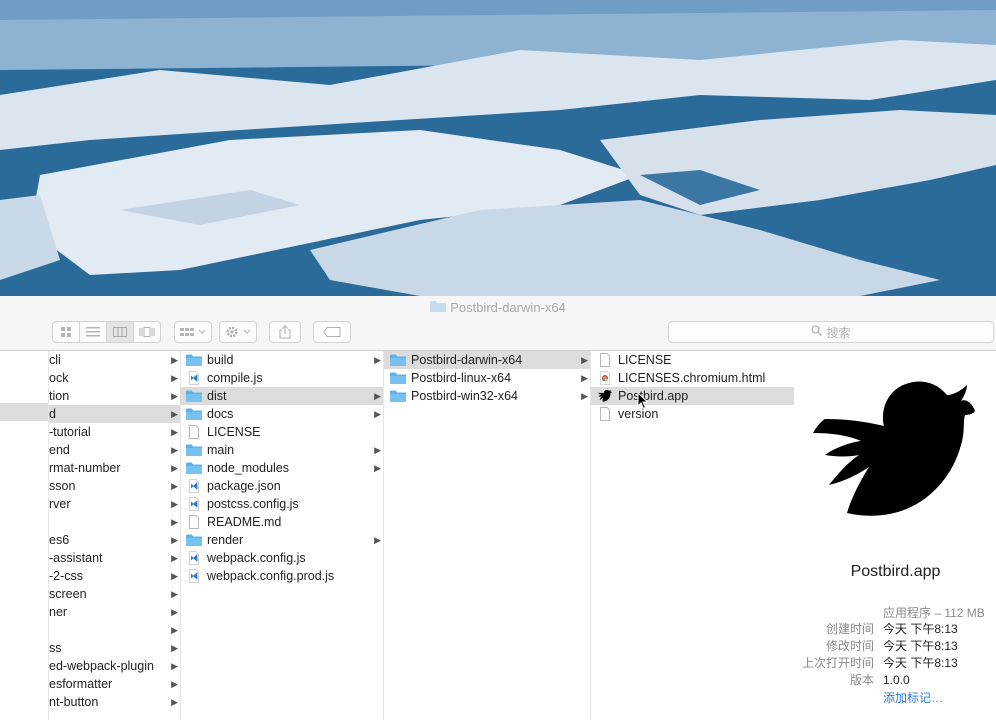 The height and width of the screenshot is (720, 996). I want to click on list-item-label: esformatter, so click(81, 684).